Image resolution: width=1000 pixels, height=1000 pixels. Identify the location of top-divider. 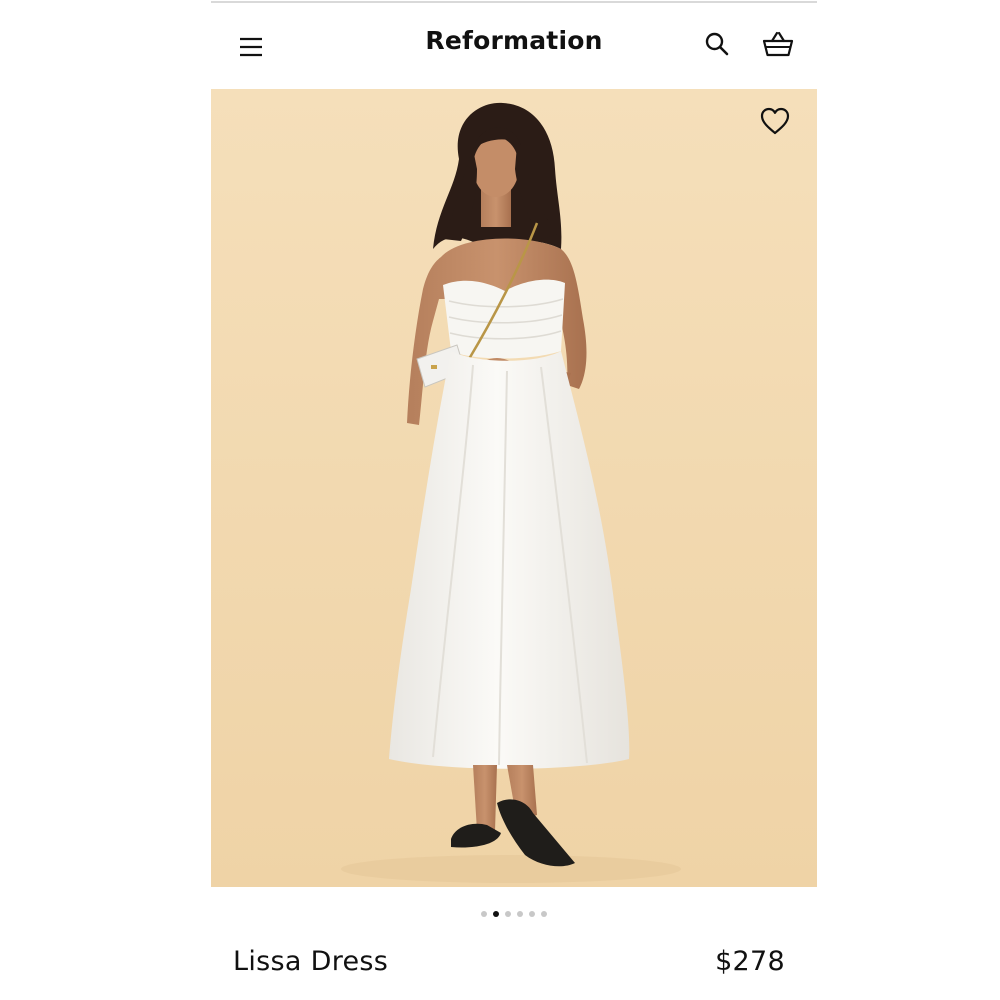
(514, 2).